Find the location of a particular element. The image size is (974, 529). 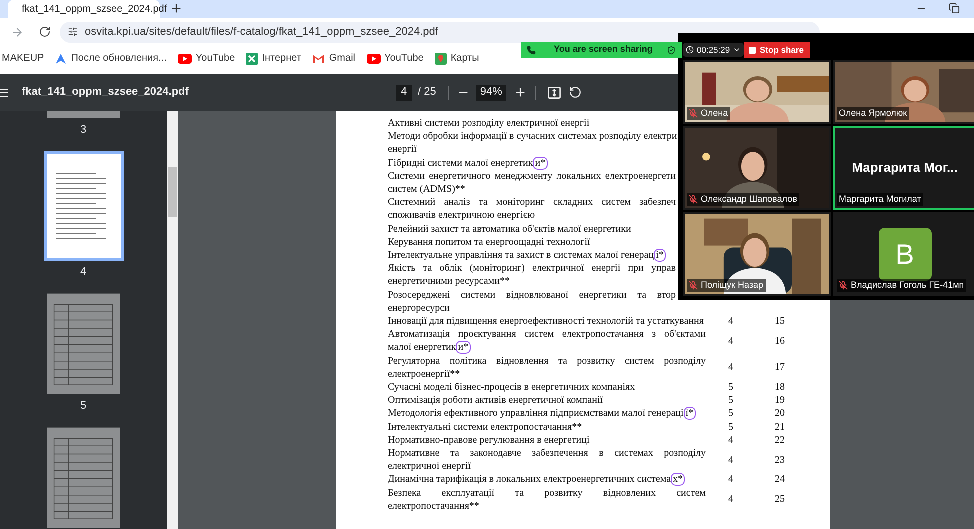

topic-text: Релейний захист та автоматика об'єктів малої енергетики is located at coordinates (510, 229).